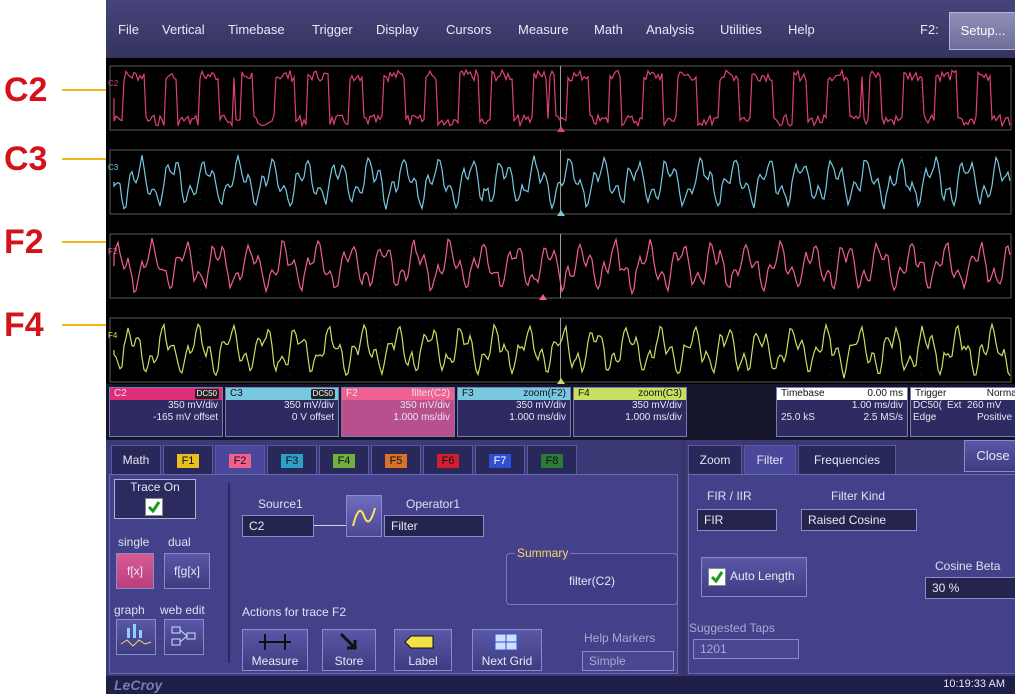 Image resolution: width=1015 pixels, height=694 pixels. I want to click on menu-display: Display, so click(397, 29).